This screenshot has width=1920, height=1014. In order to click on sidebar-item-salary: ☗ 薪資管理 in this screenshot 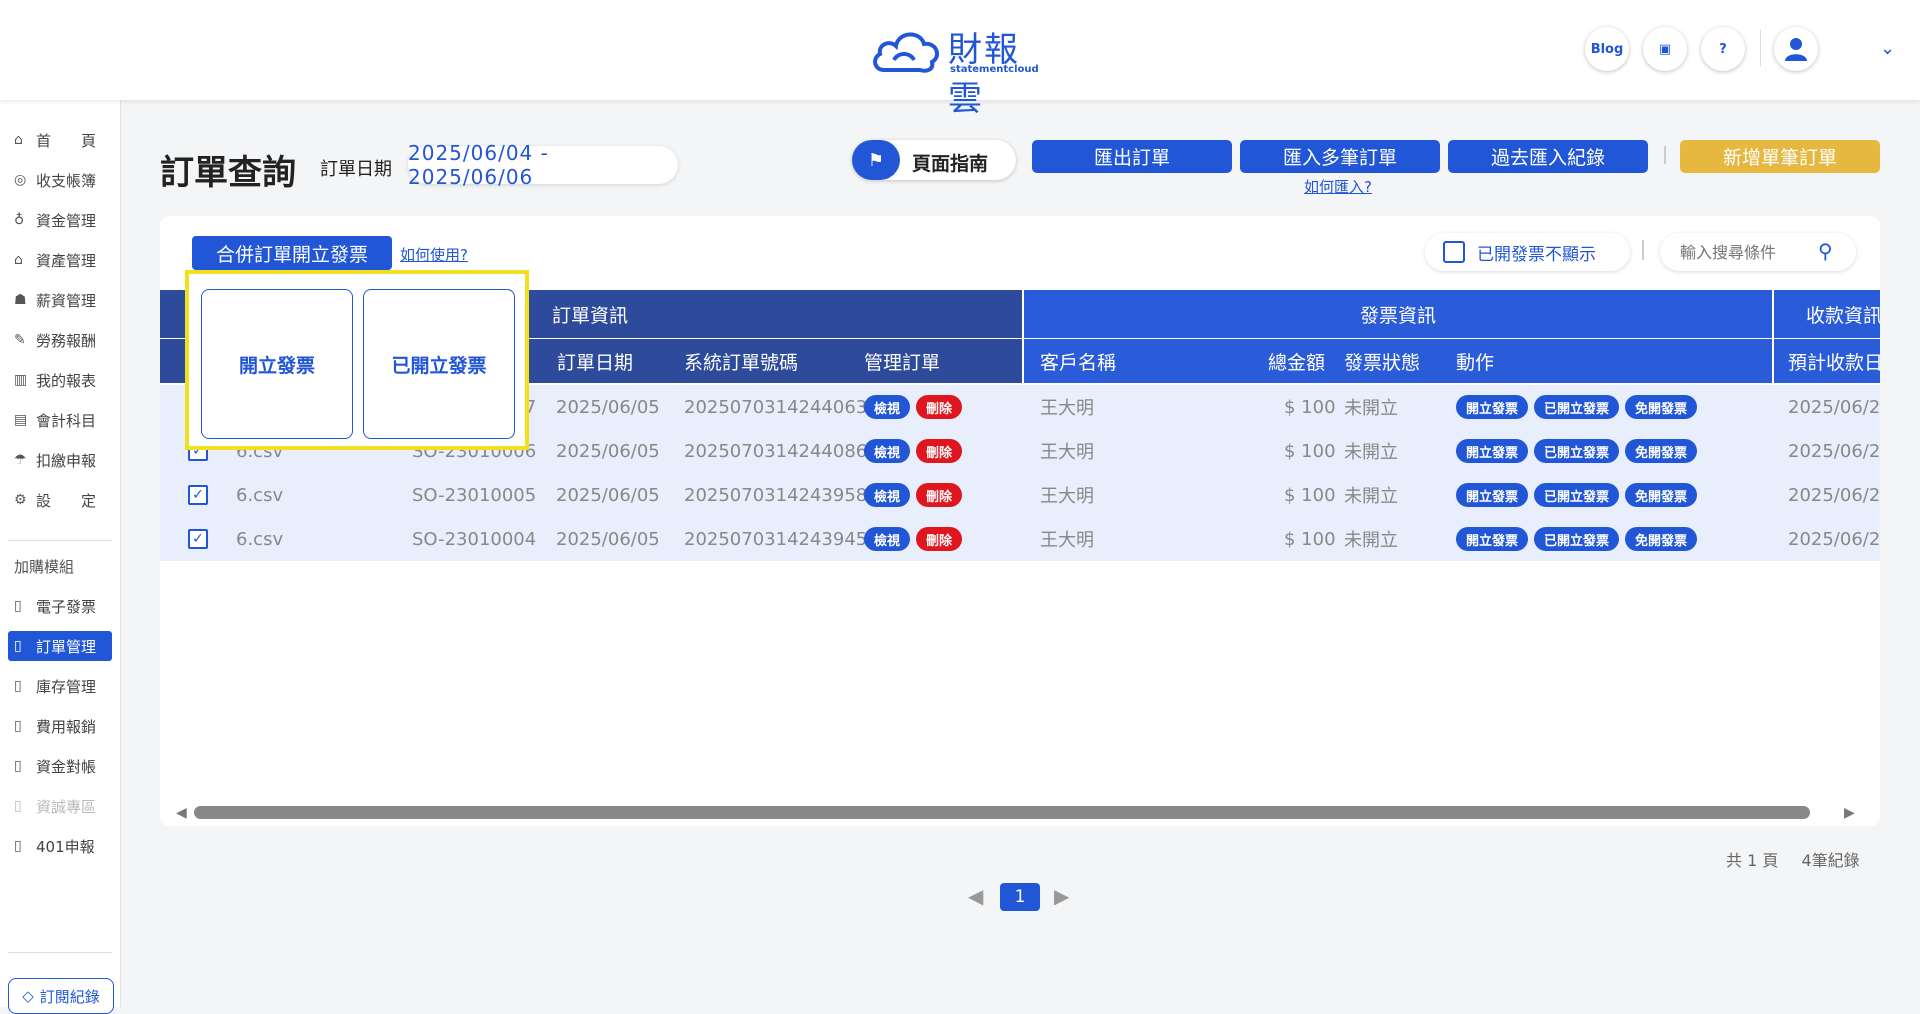, I will do `click(60, 300)`.